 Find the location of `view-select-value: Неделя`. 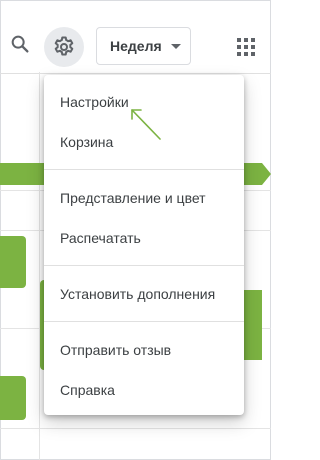

view-select-value: Неделя is located at coordinates (136, 46).